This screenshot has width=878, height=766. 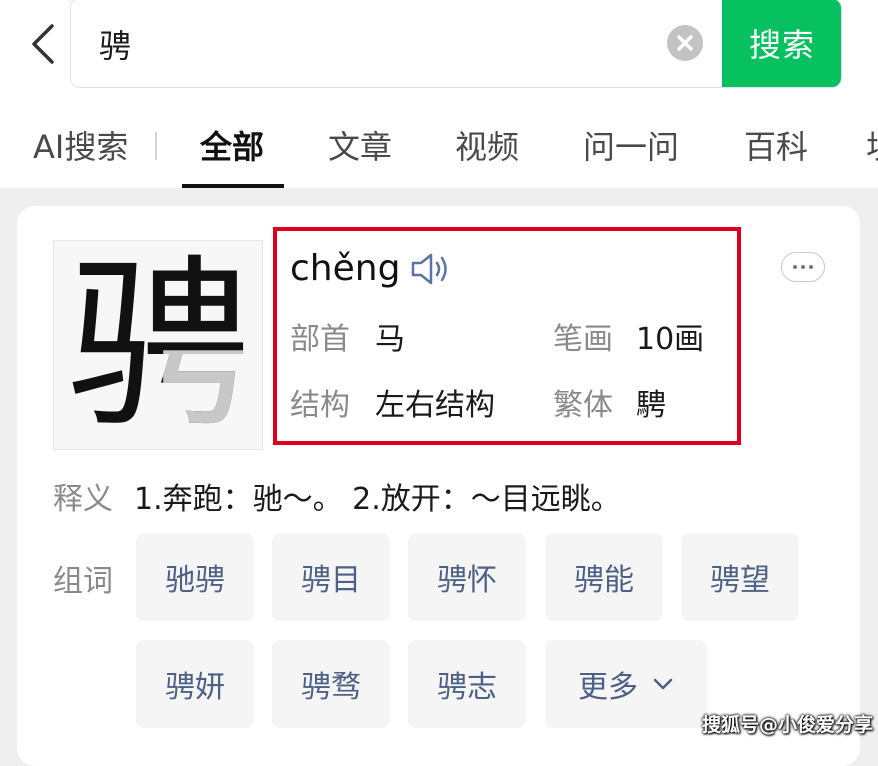 What do you see at coordinates (435, 405) in the screenshot?
I see `structure-value: 左右结构` at bounding box center [435, 405].